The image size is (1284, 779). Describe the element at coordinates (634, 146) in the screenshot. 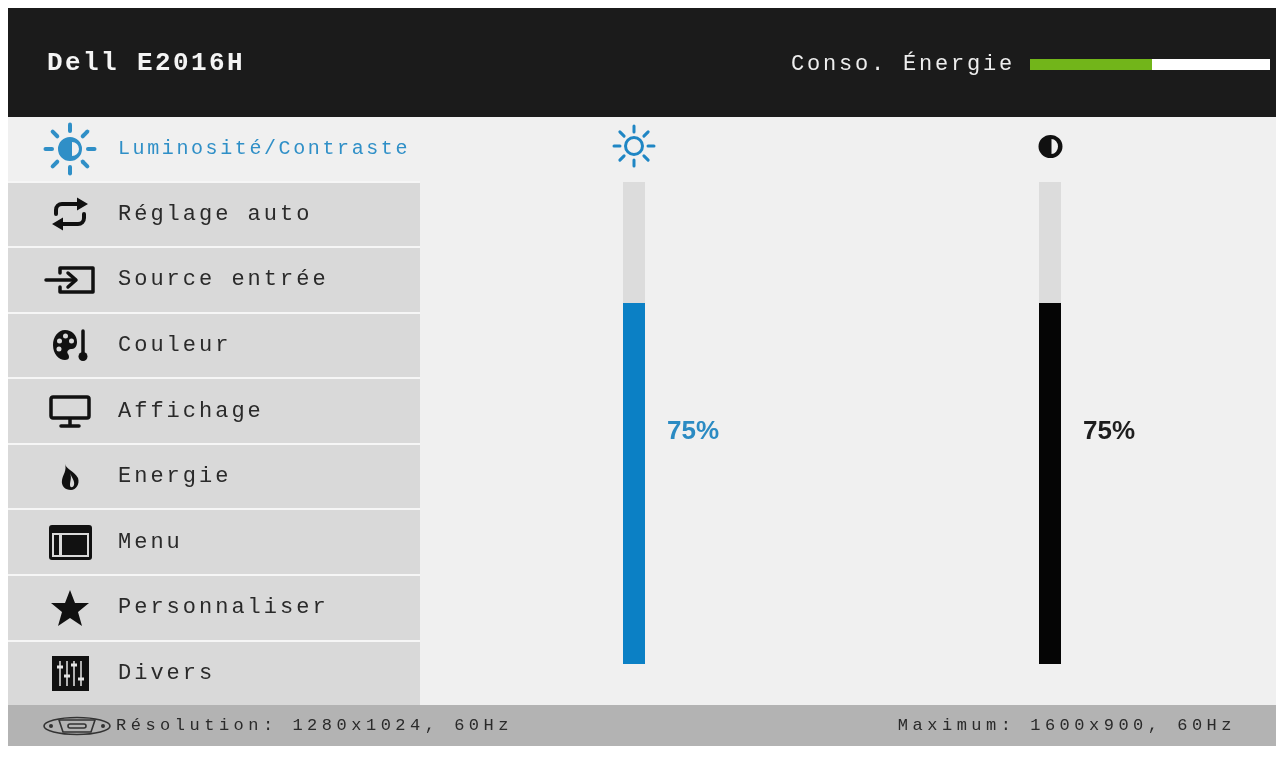

I see `sun-icon` at that location.